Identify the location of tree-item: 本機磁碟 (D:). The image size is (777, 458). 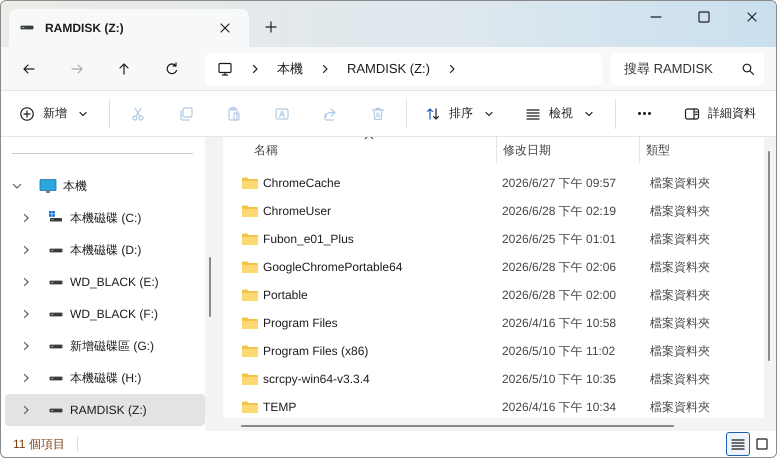
(105, 250).